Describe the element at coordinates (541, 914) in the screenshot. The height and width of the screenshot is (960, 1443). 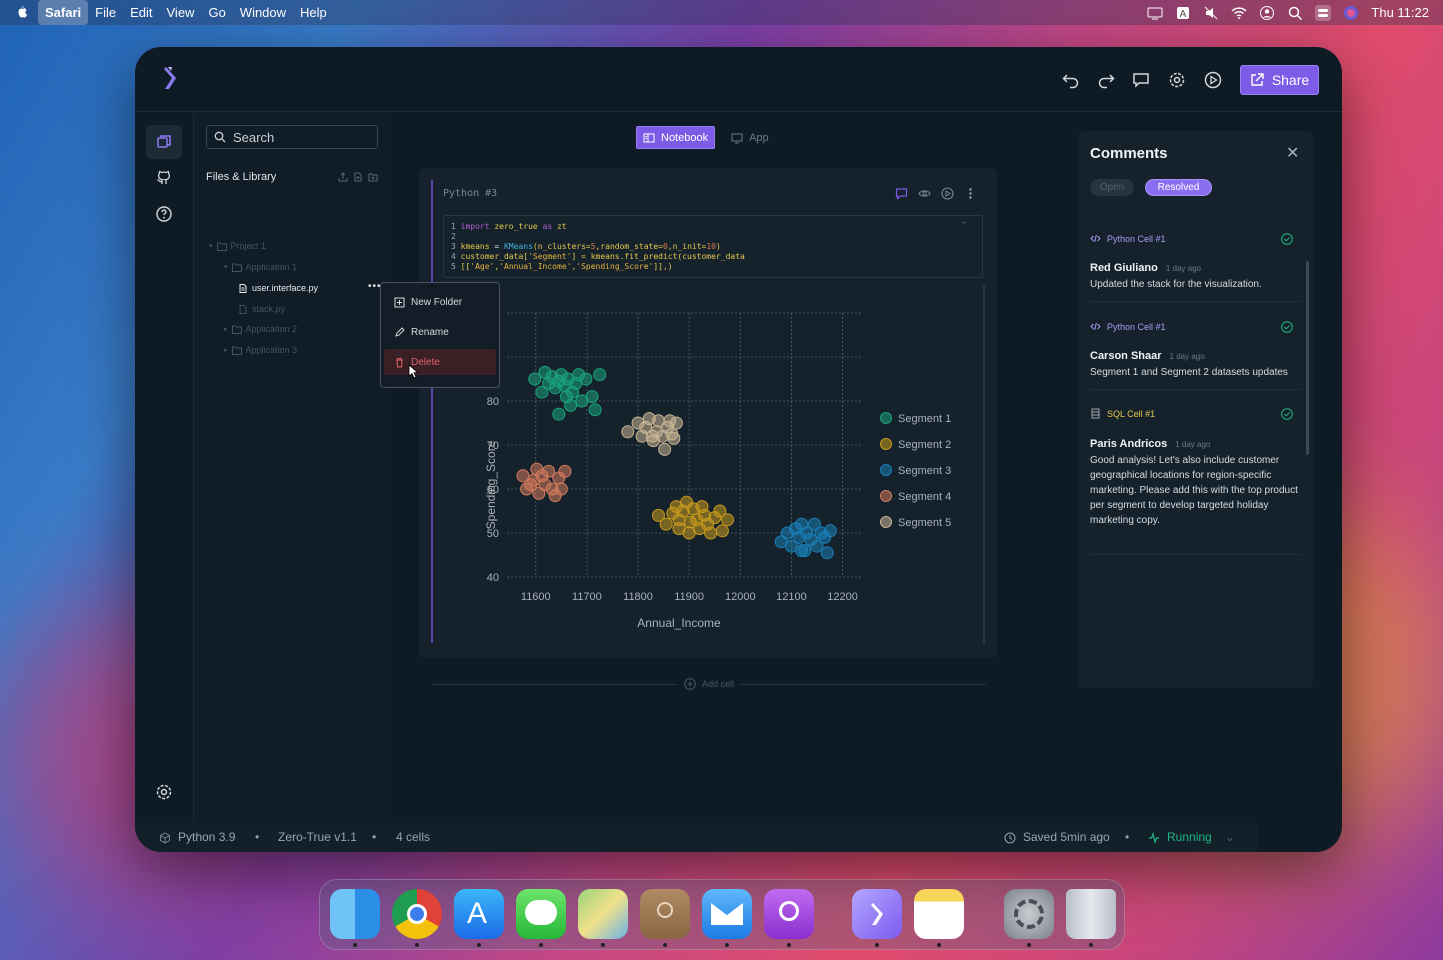
I see `messages-icon` at that location.